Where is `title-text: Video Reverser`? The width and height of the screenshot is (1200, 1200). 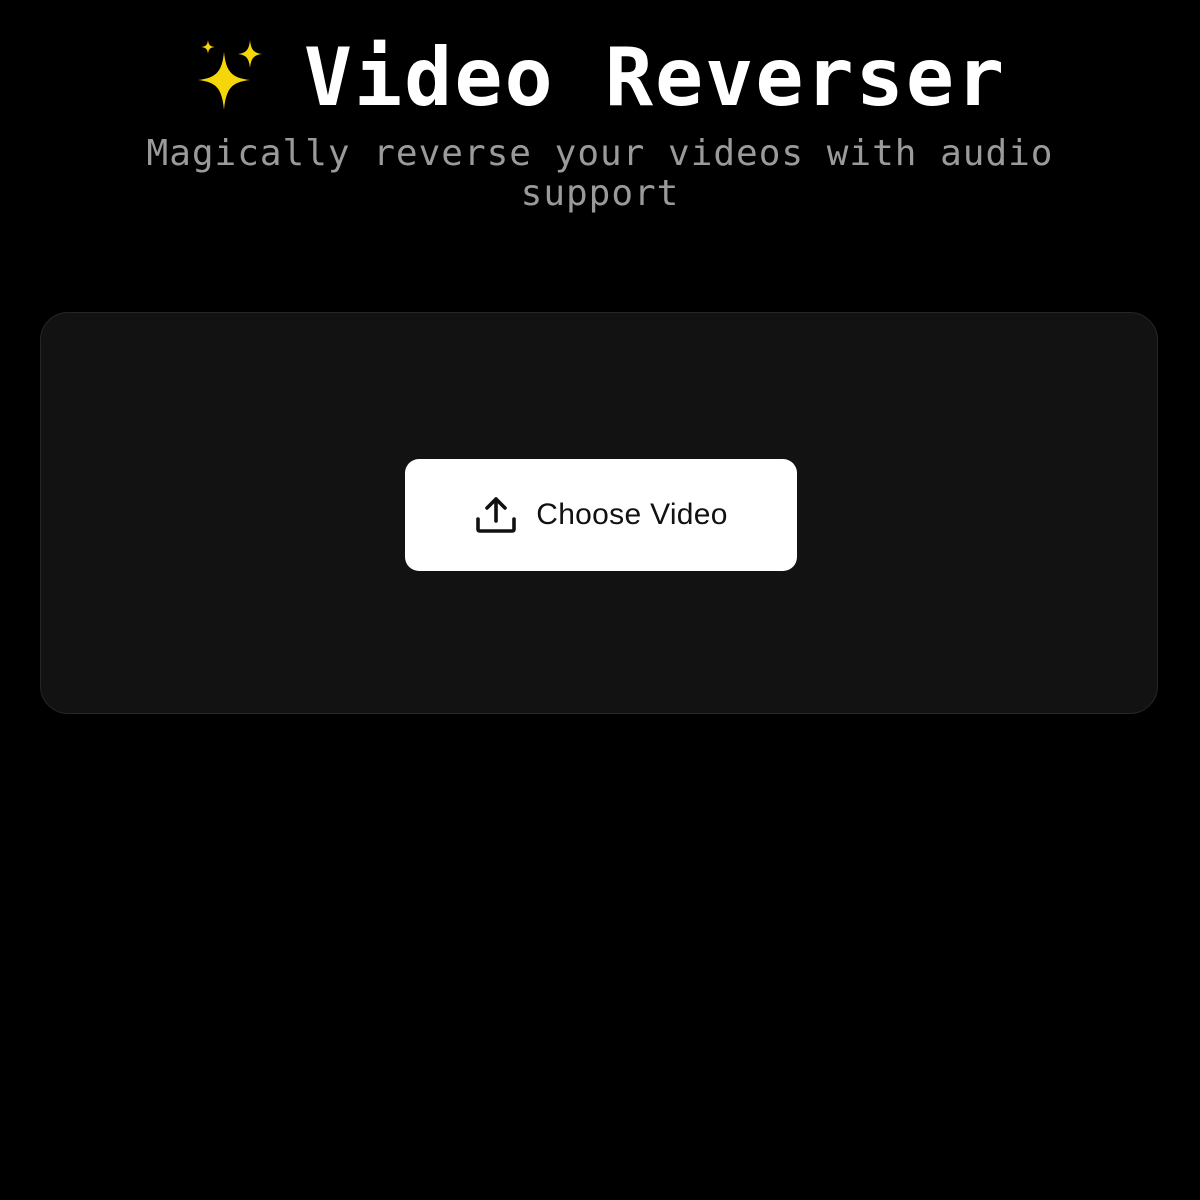
title-text: Video Reverser is located at coordinates (655, 77).